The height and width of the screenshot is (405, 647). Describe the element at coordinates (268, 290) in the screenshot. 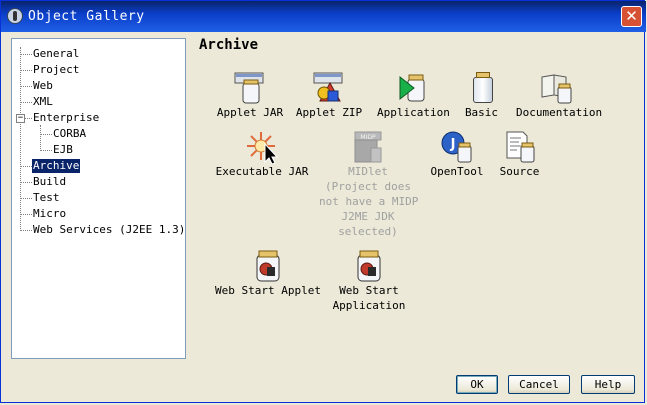

I see `gallery-item-label: Web Start Applet` at that location.